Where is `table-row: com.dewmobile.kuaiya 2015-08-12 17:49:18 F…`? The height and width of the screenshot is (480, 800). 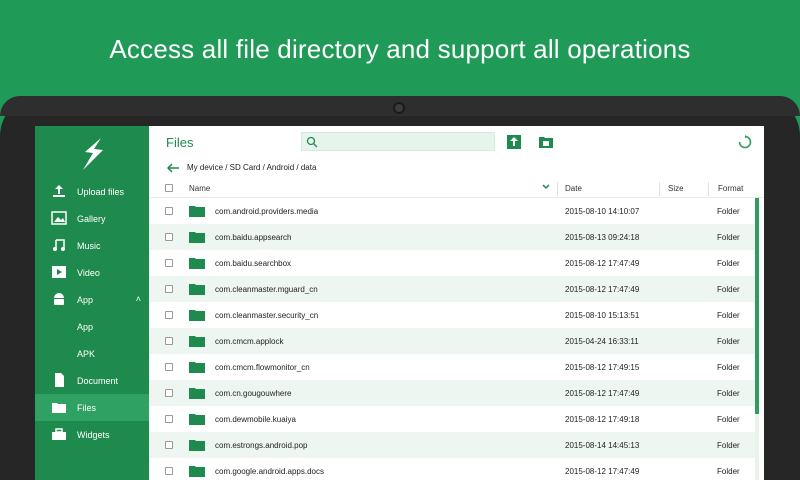
table-row: com.dewmobile.kuaiya 2015-08-12 17:49:18 F… is located at coordinates (452, 419).